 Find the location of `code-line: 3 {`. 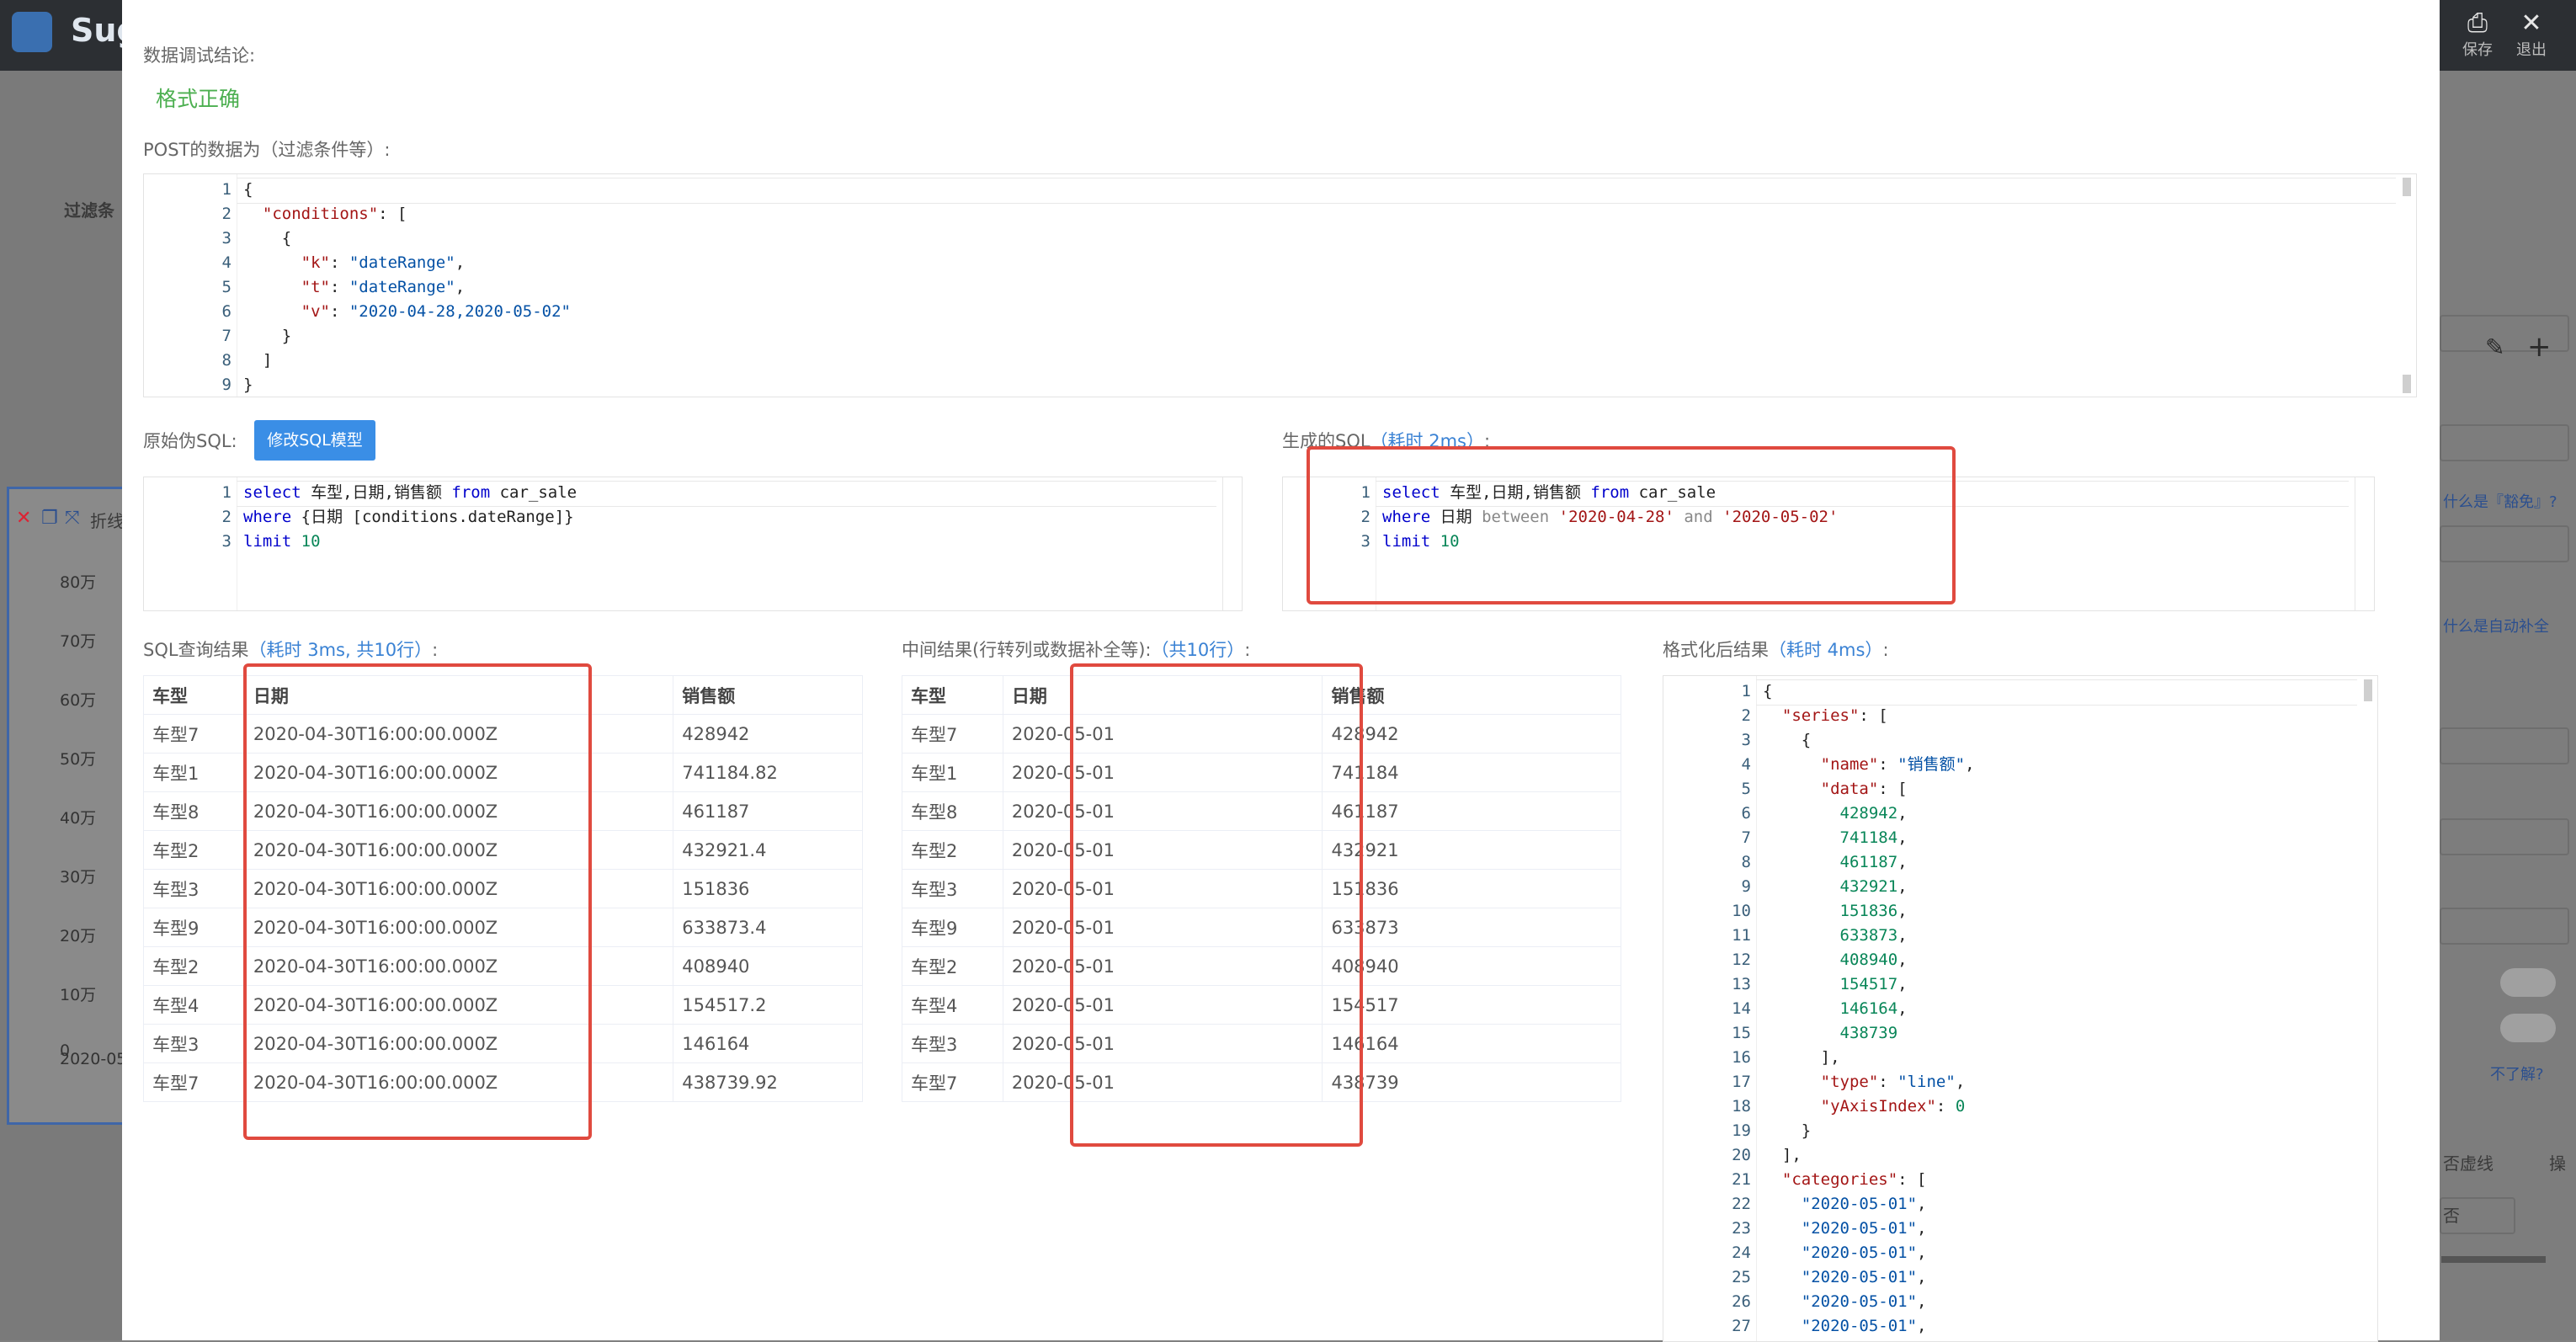

code-line: 3 { is located at coordinates (2020, 740).